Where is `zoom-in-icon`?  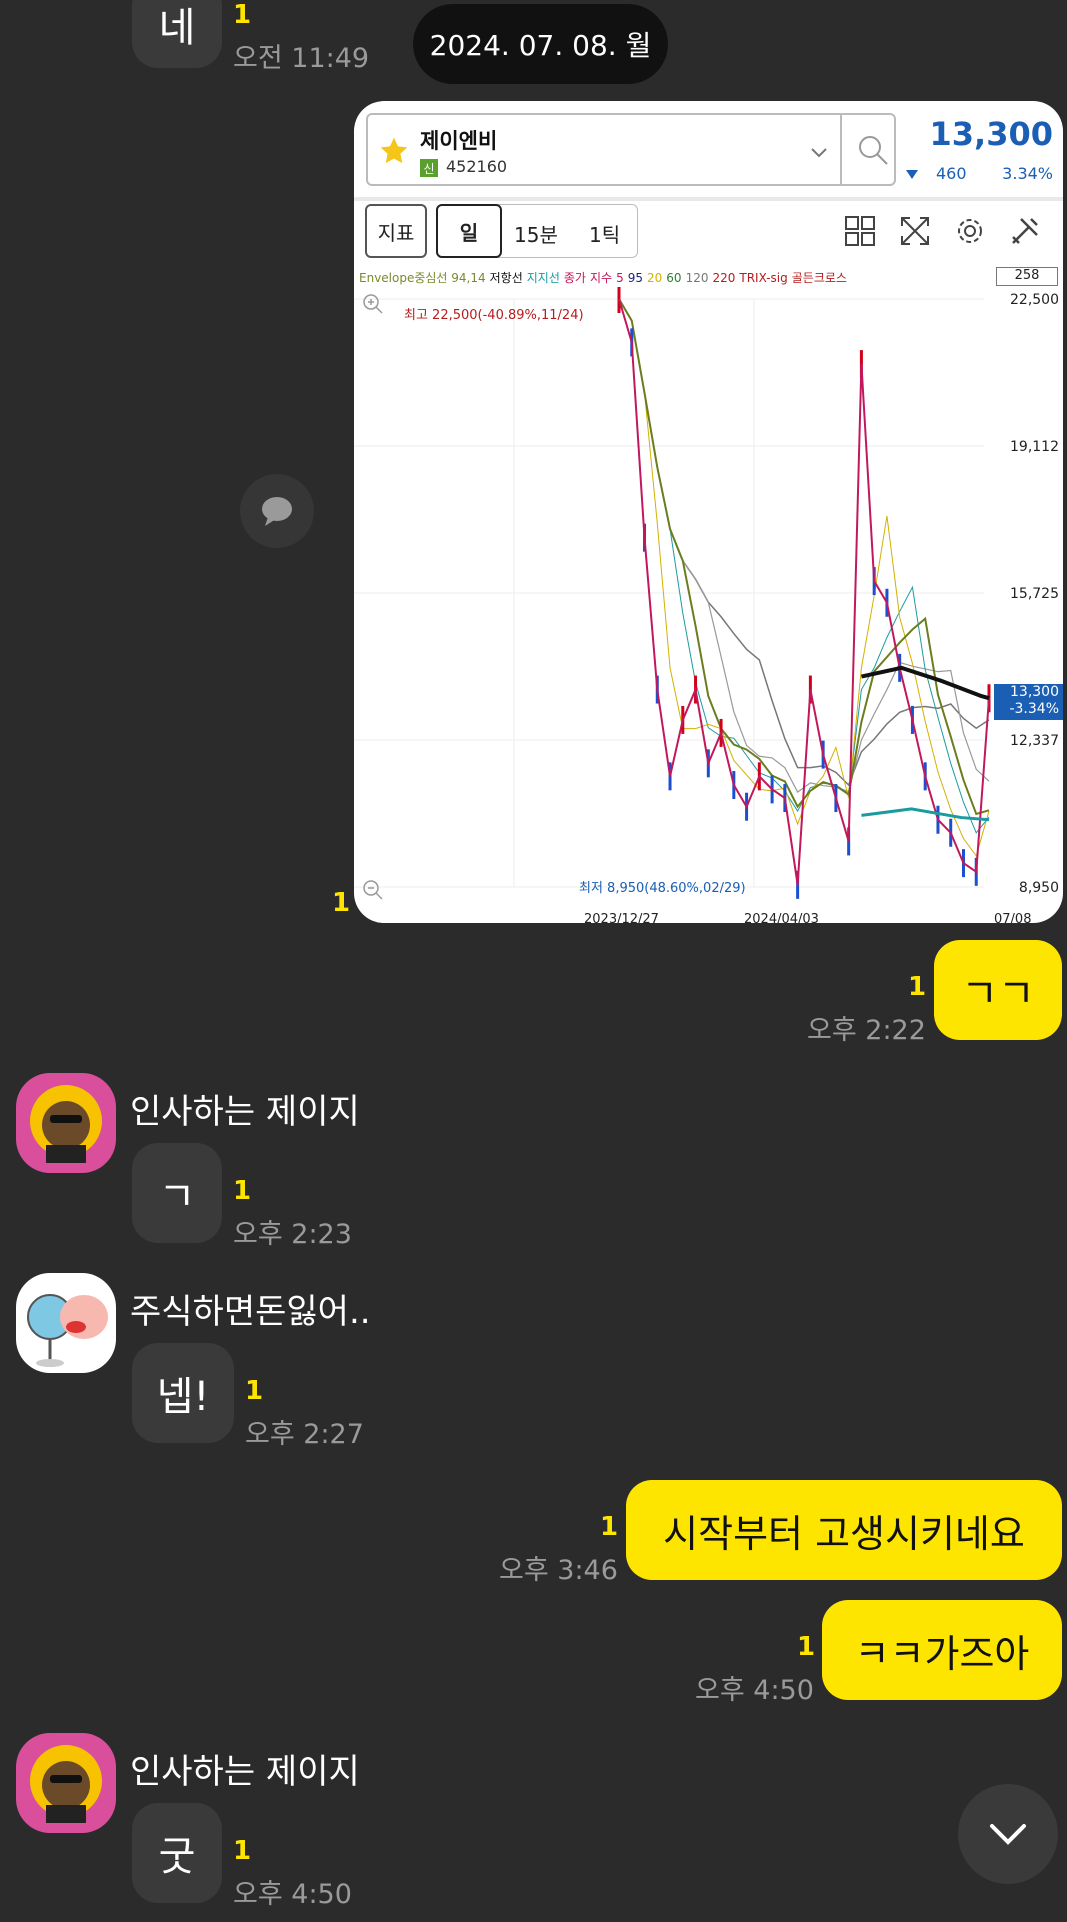
zoom-in-icon is located at coordinates (373, 304).